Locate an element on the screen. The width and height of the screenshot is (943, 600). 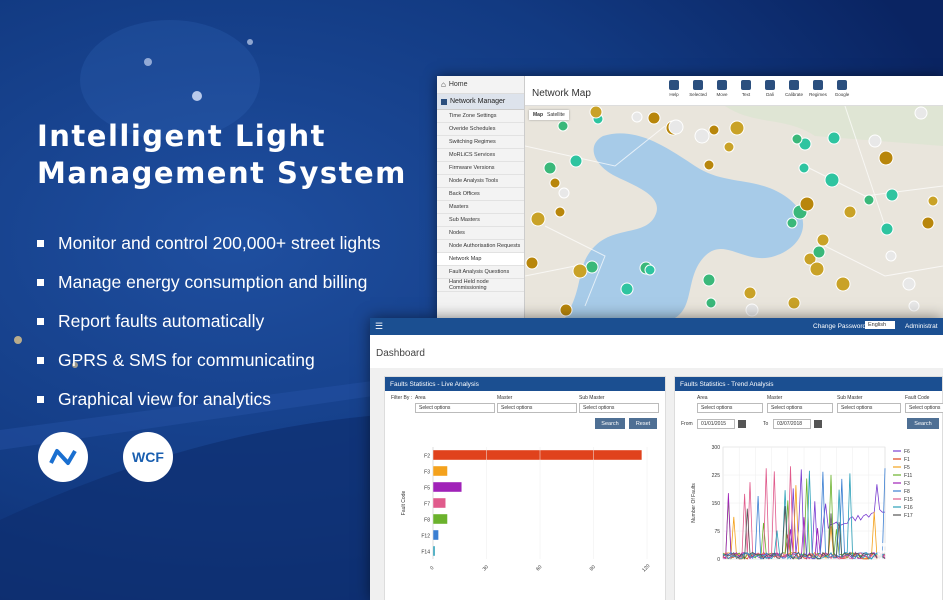
bar-F14 is located at coordinates (434, 551).